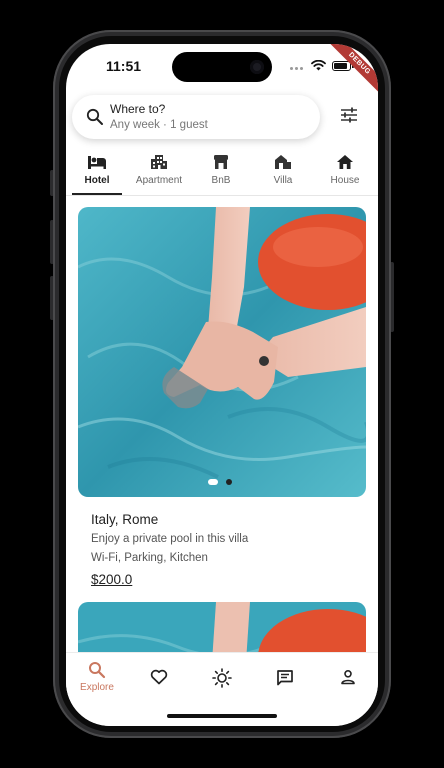 This screenshot has width=444, height=768. What do you see at coordinates (138, 109) in the screenshot?
I see `search-title: Where to?` at bounding box center [138, 109].